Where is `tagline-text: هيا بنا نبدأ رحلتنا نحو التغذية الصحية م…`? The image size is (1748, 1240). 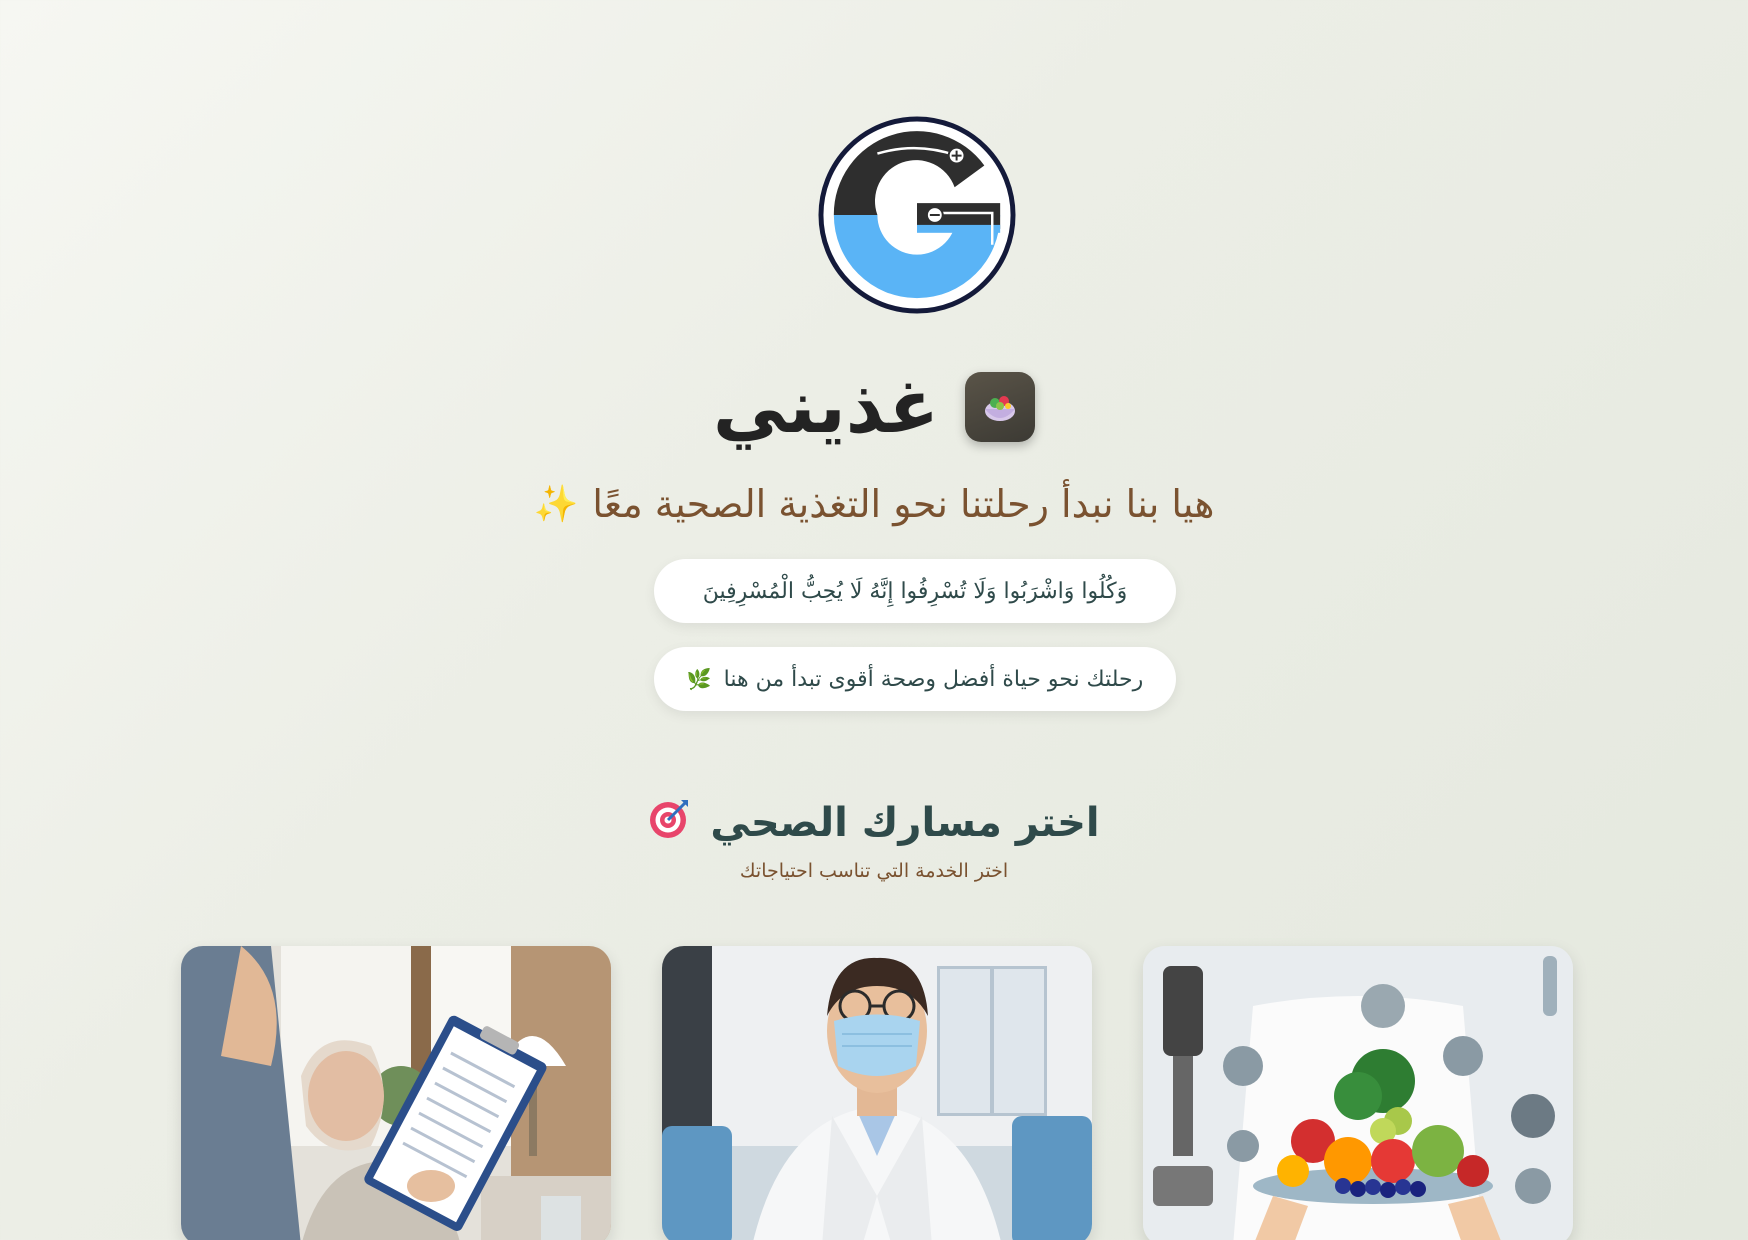 tagline-text: هيا بنا نبدأ رحلتنا نحو التغذية الصحية م… is located at coordinates (903, 504).